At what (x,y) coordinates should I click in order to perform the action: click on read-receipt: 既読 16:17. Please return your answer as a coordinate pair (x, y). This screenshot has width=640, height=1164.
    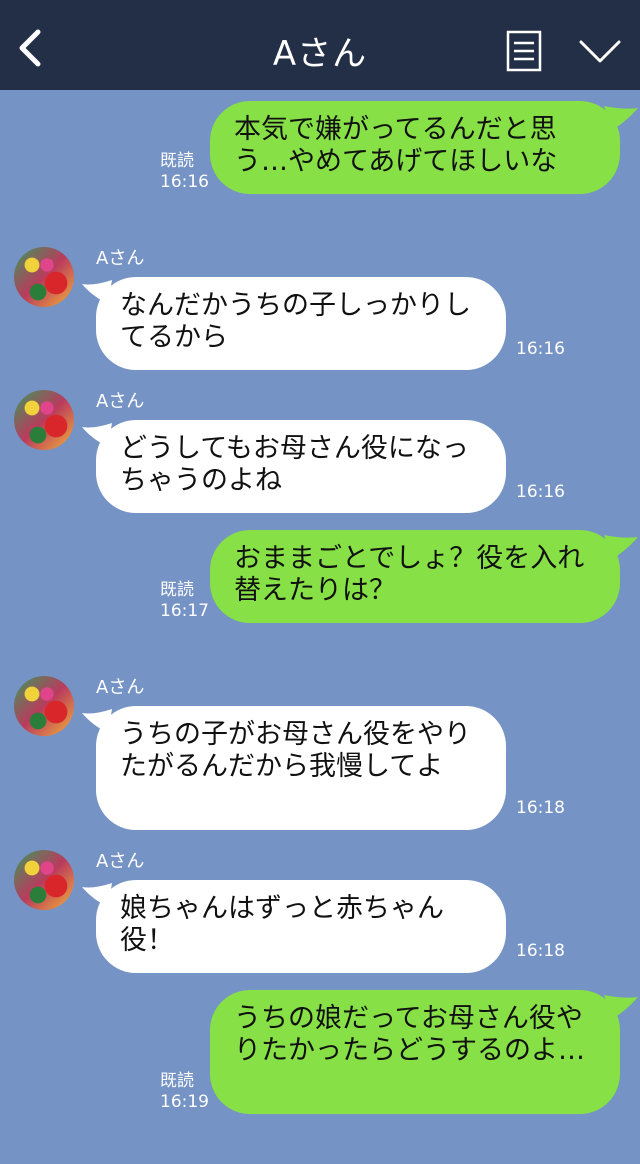
    Looking at the image, I should click on (184, 601).